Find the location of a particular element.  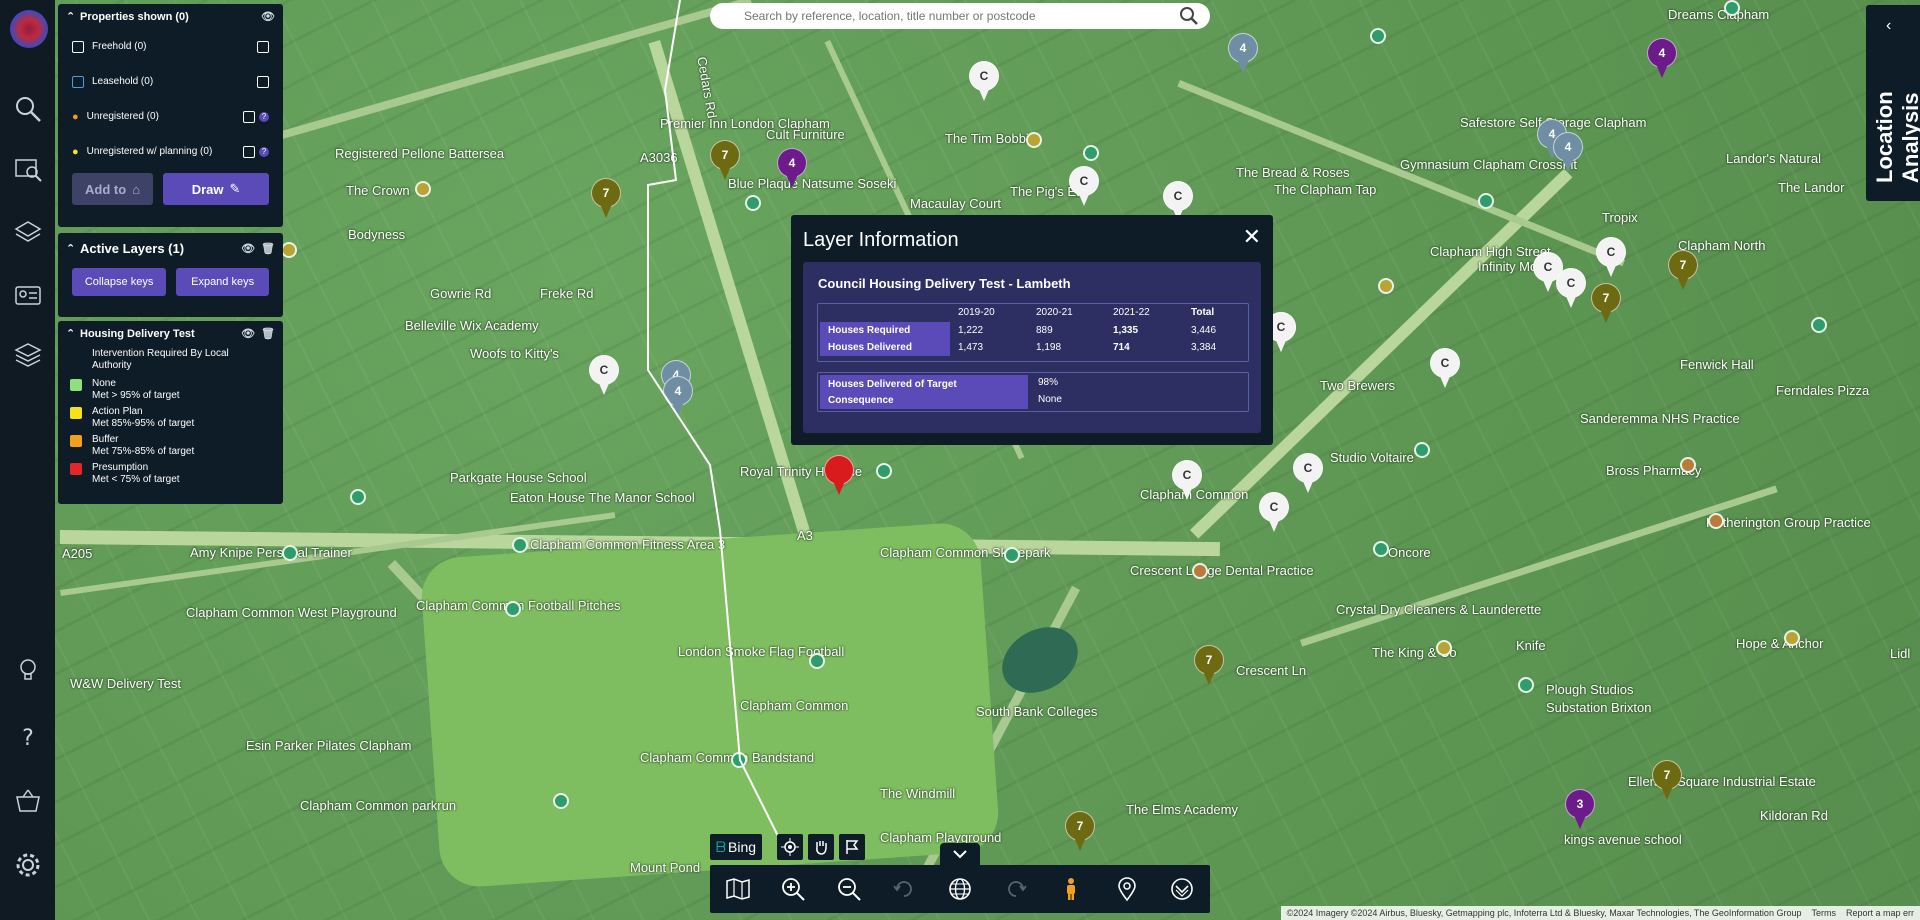

help-icon: ? is located at coordinates (28, 737).